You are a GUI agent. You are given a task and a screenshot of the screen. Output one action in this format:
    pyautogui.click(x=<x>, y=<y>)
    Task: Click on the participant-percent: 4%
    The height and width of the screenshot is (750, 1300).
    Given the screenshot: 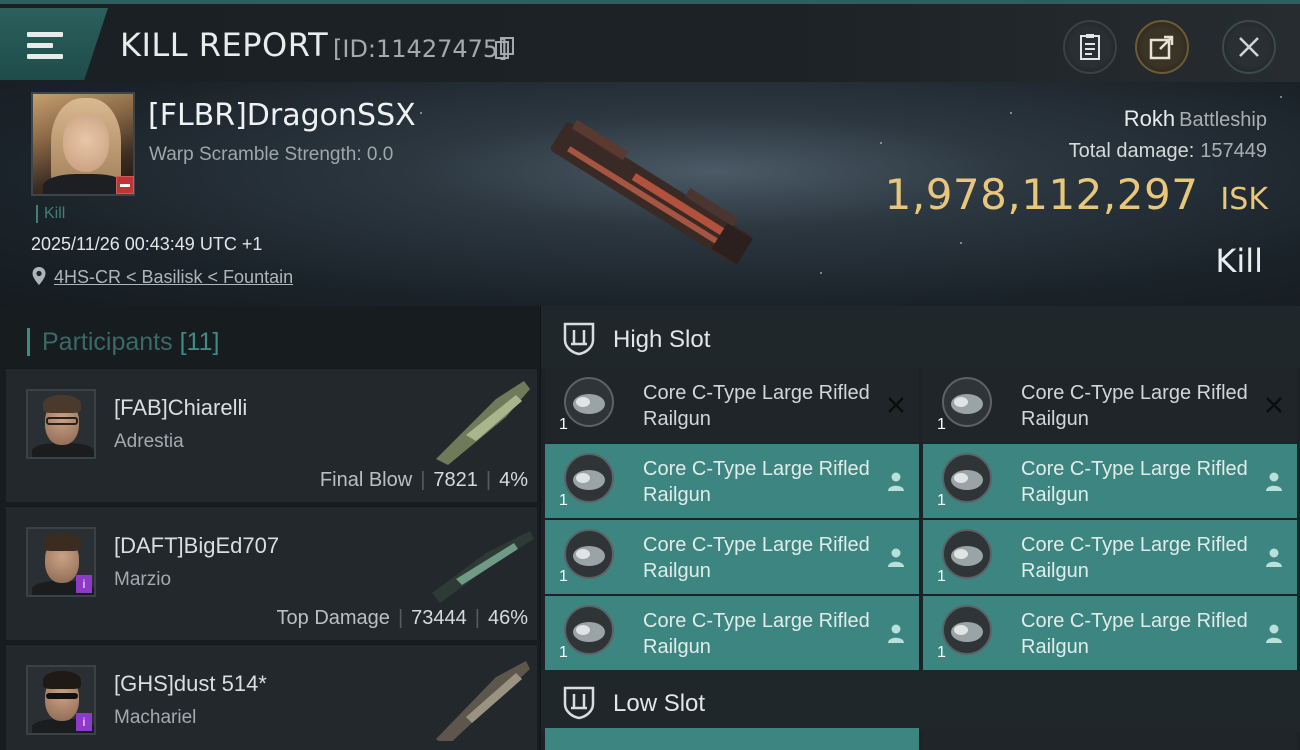 What is the action you would take?
    pyautogui.click(x=513, y=480)
    